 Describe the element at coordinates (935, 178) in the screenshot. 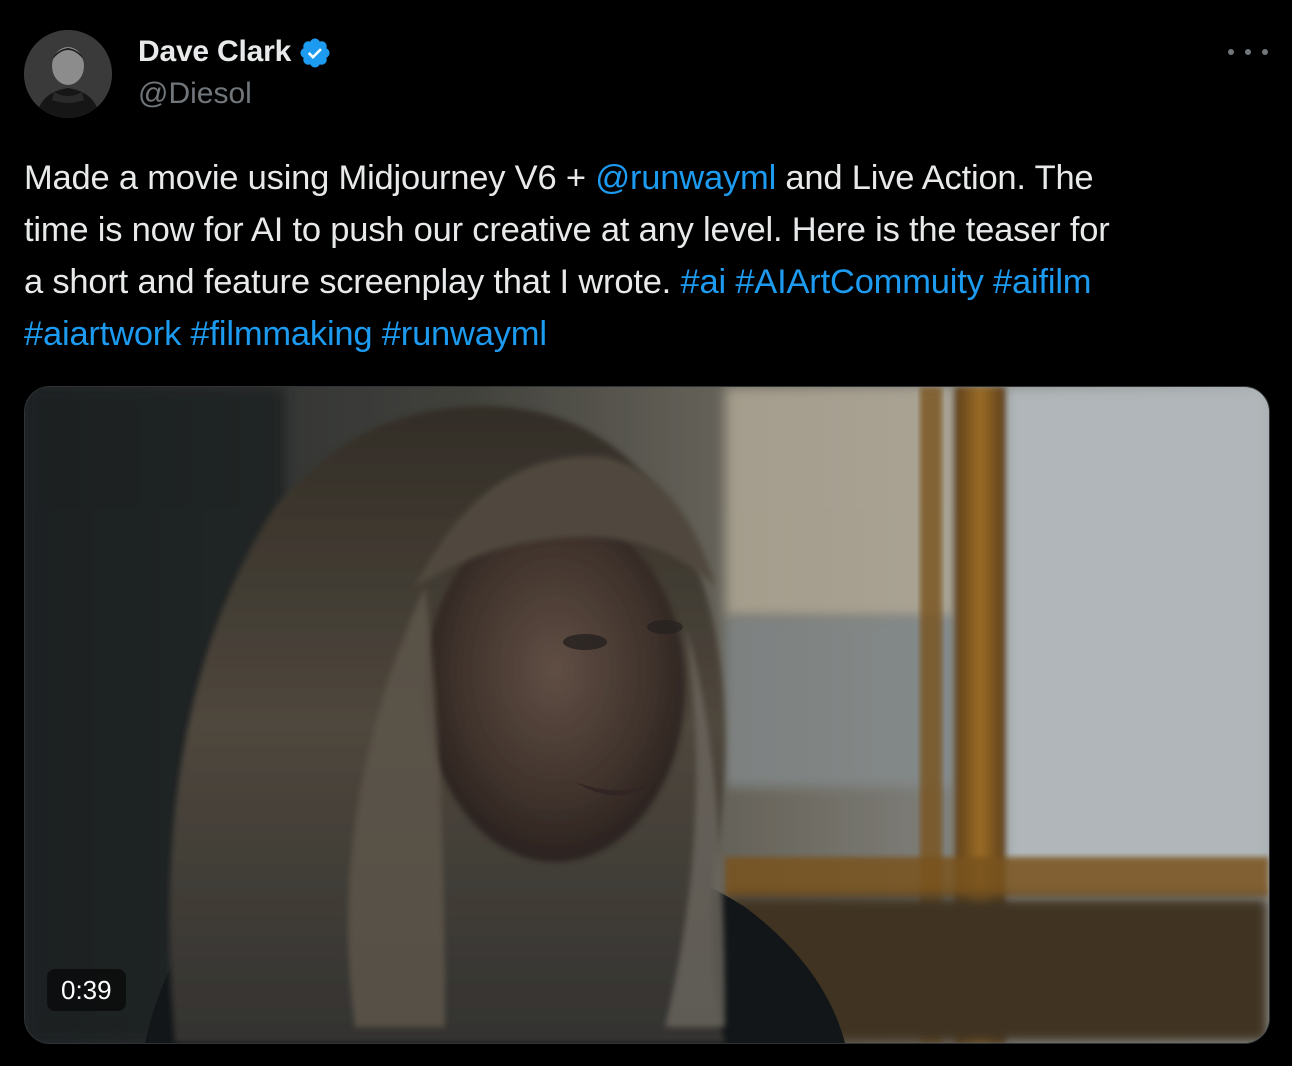

I see `tweet-text-segment: and Live Action. The` at that location.